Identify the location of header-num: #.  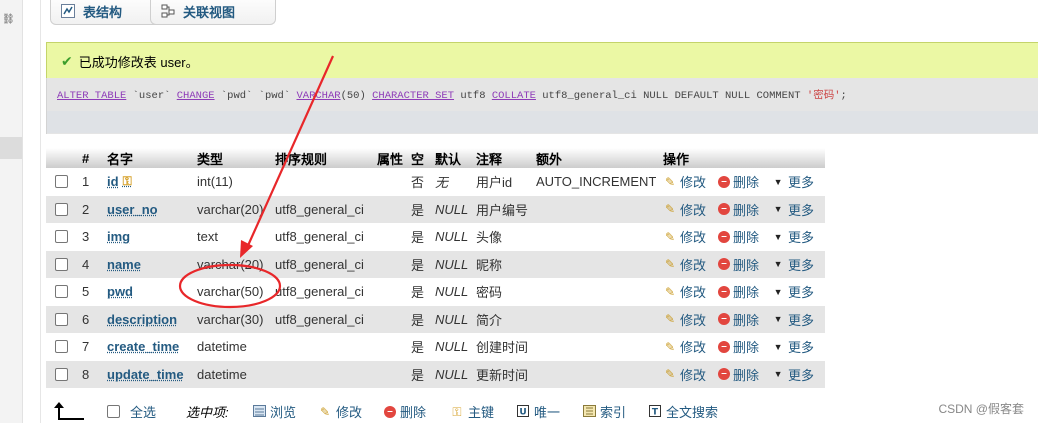
(92, 158).